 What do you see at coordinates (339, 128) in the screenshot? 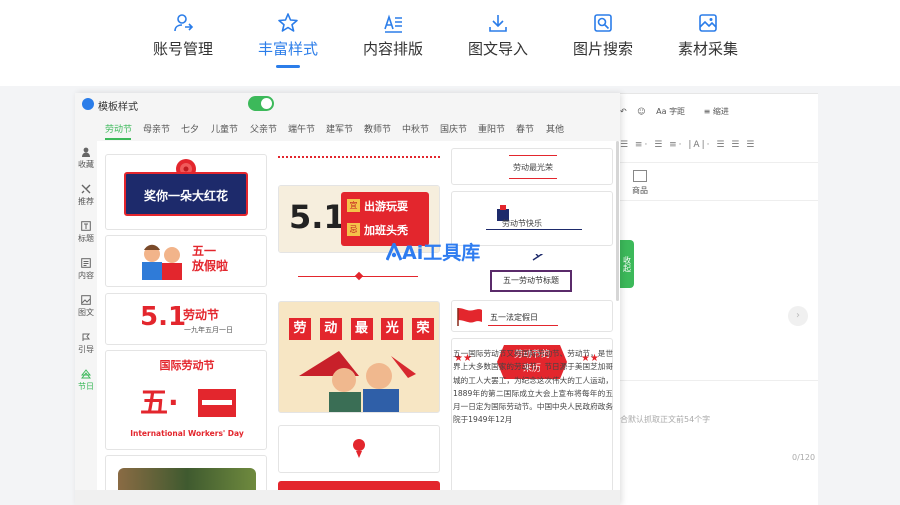
I see `tab-army-day: 建军节` at bounding box center [339, 128].